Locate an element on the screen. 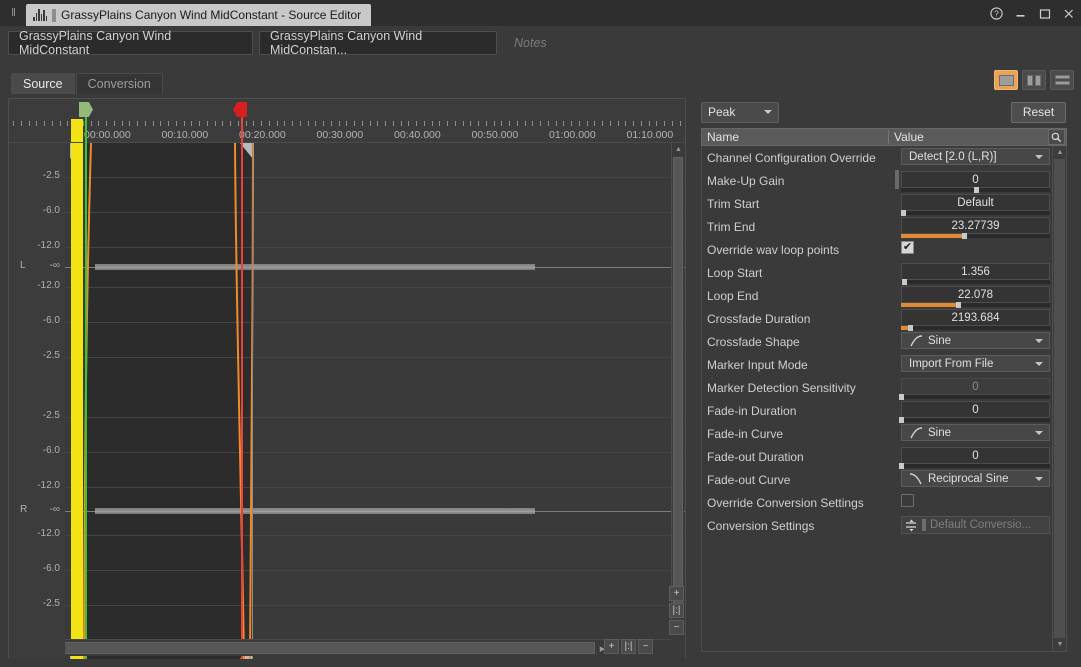 Image resolution: width=1081 pixels, height=667 pixels. property-value-cell: Import From File is located at coordinates (972, 364).